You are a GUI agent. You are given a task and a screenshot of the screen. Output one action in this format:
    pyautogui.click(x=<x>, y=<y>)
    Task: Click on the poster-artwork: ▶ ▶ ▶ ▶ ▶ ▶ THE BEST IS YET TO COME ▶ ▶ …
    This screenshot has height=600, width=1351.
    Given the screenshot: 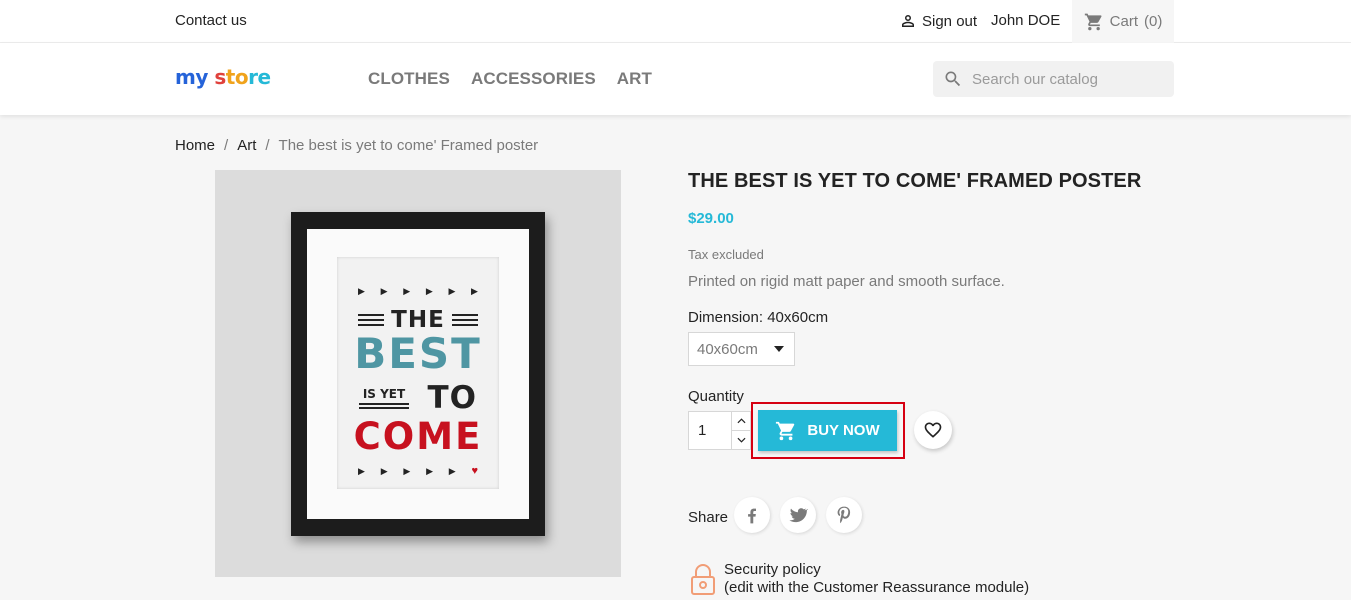 What is the action you would take?
    pyautogui.click(x=418, y=373)
    